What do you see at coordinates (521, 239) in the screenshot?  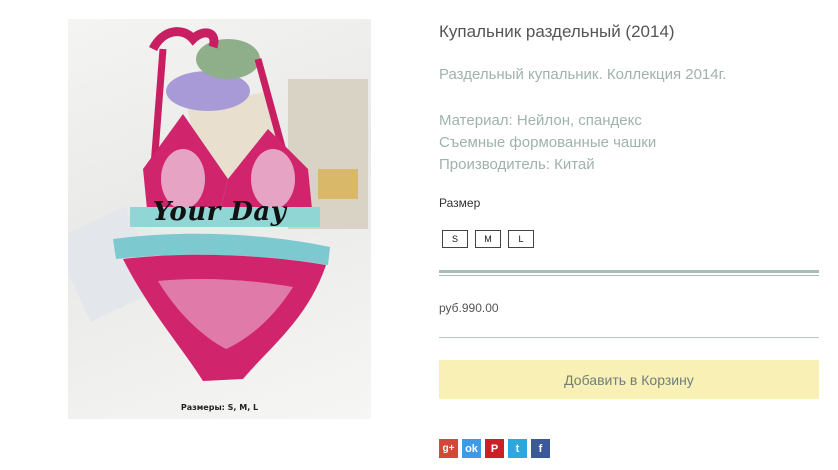 I see `size-option-l: L` at bounding box center [521, 239].